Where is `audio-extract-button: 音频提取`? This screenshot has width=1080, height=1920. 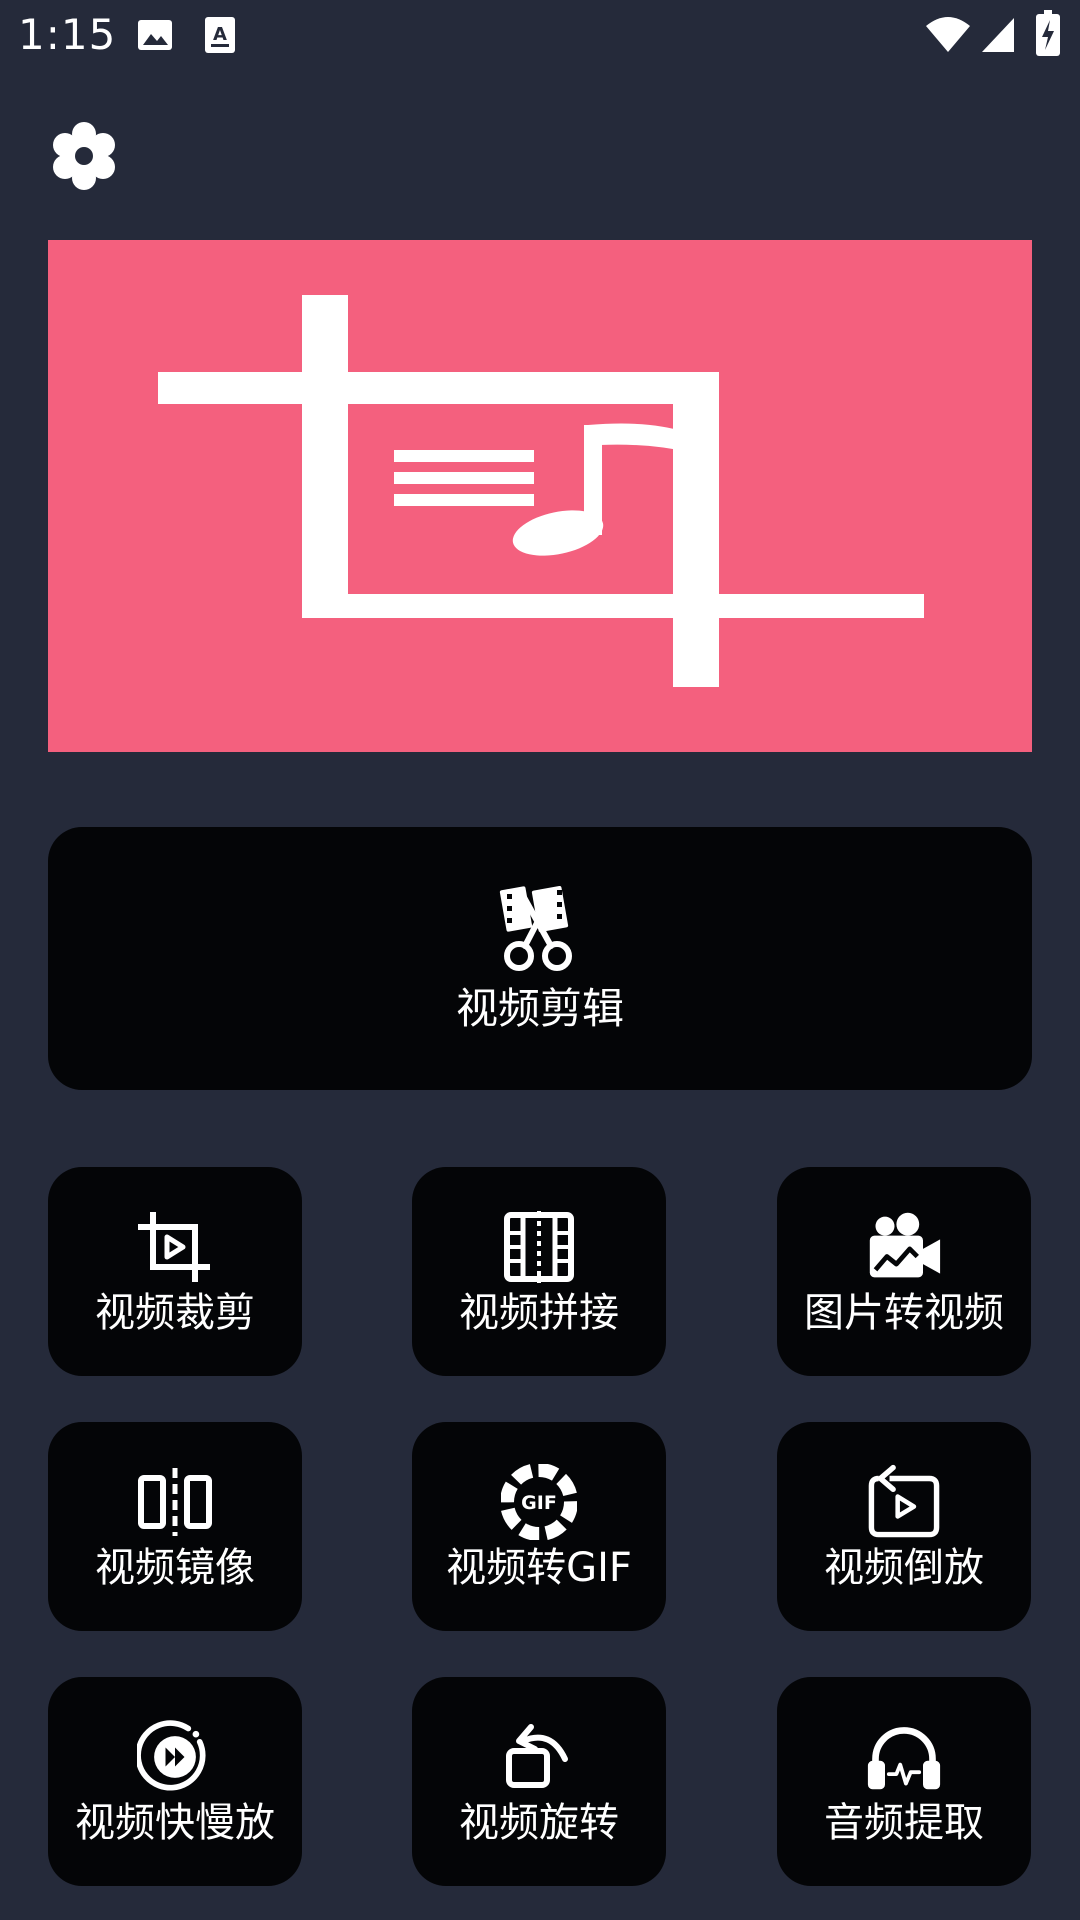
audio-extract-button: 音频提取 is located at coordinates (904, 1781).